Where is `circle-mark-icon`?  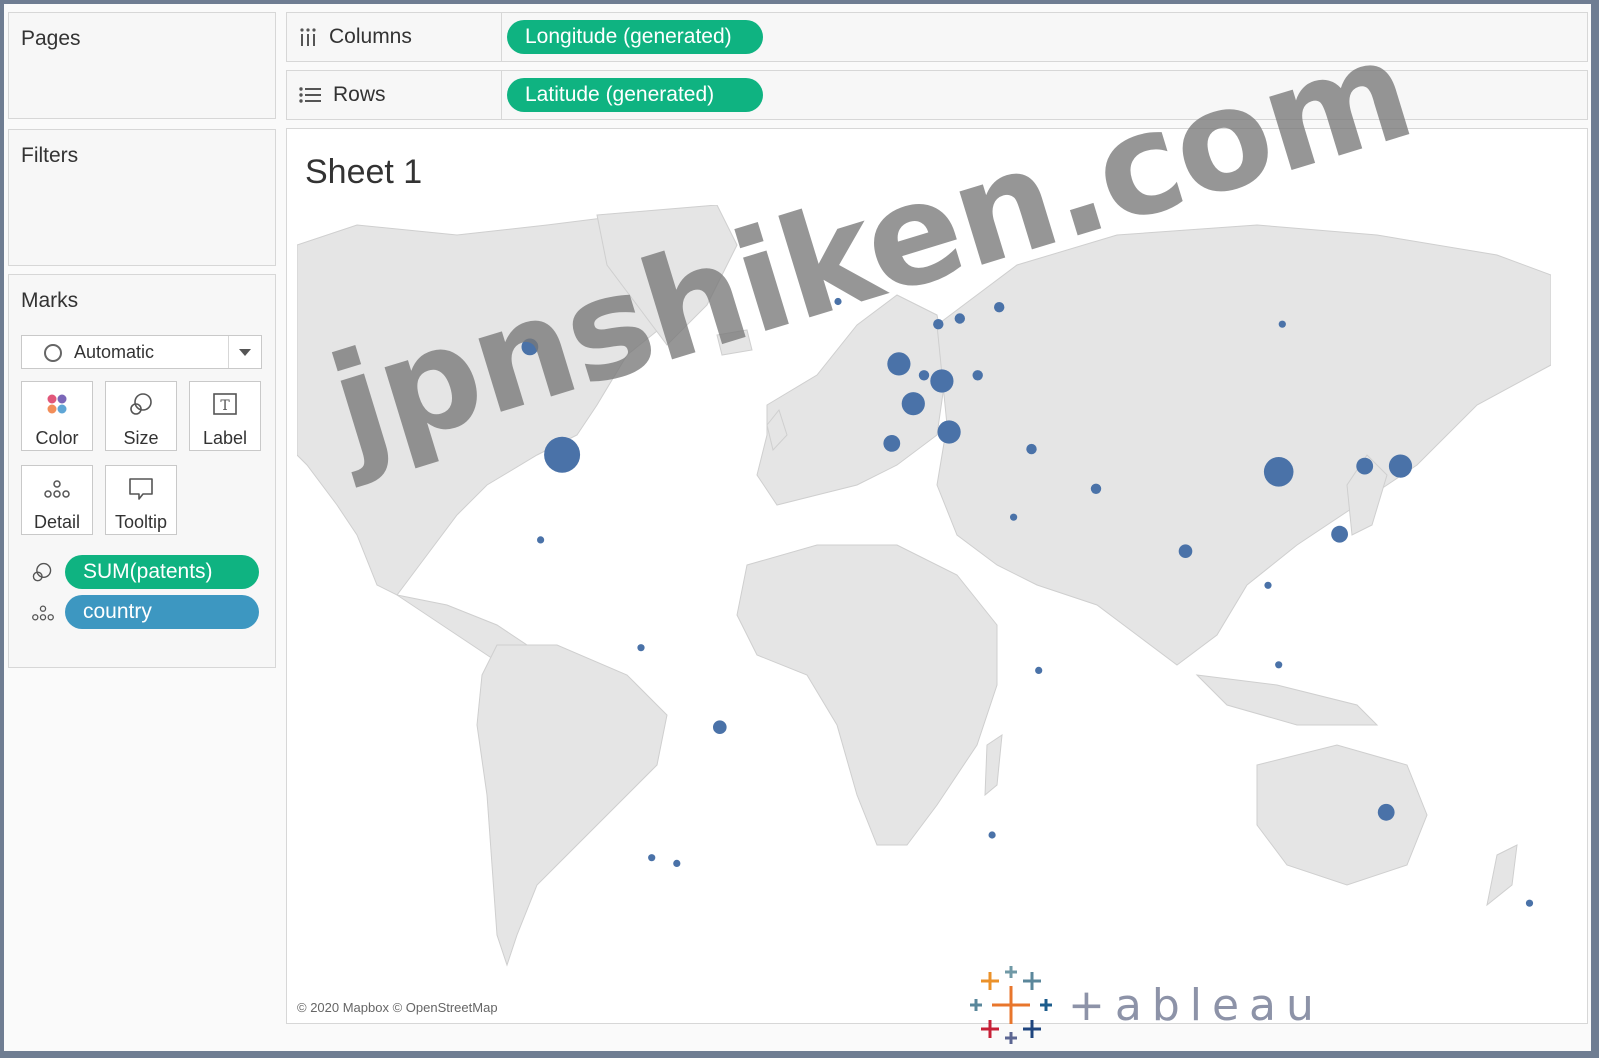
circle-mark-icon is located at coordinates (53, 353).